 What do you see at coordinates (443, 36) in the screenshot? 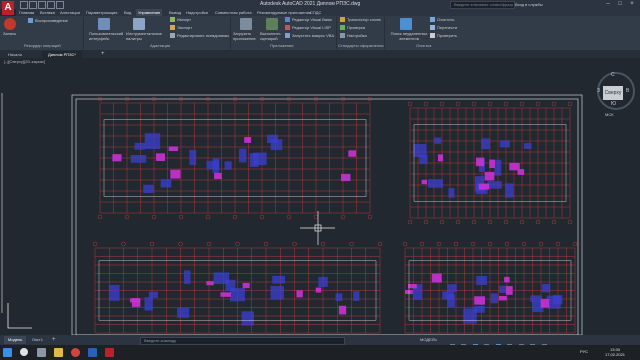
I see `audit-button: Проверить` at bounding box center [443, 36].